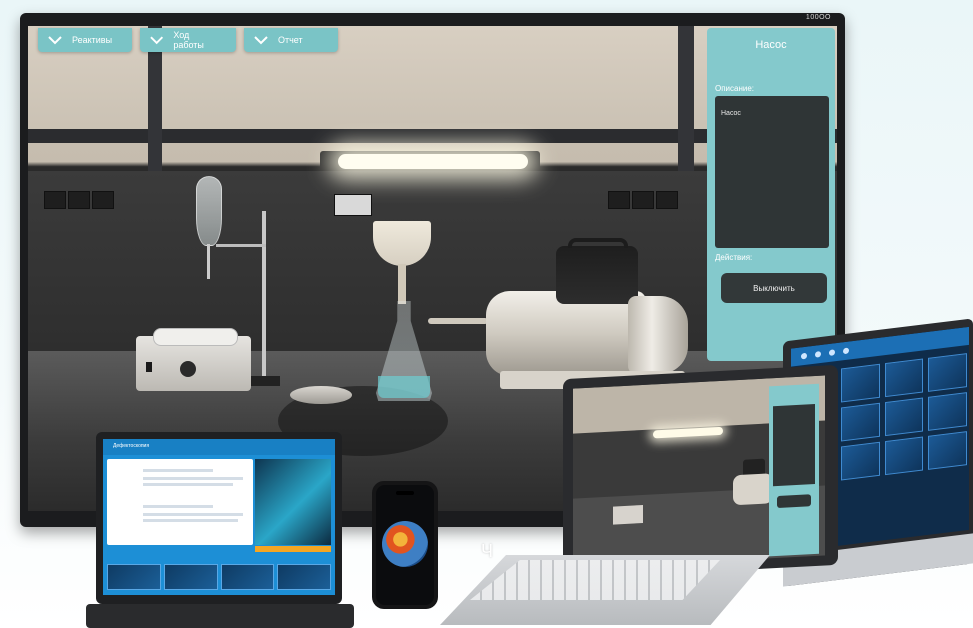  I want to click on phone-notch, so click(405, 493).